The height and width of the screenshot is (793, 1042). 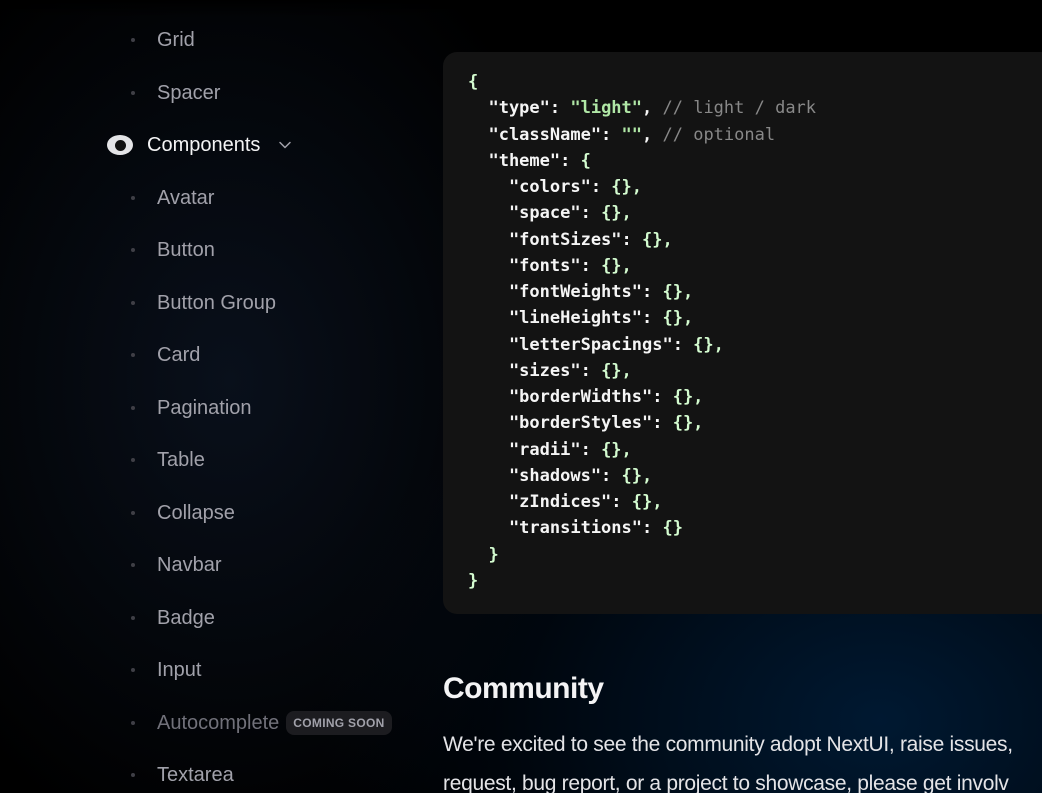 I want to click on sidebar-item-spacer: Spacer, so click(x=175, y=93).